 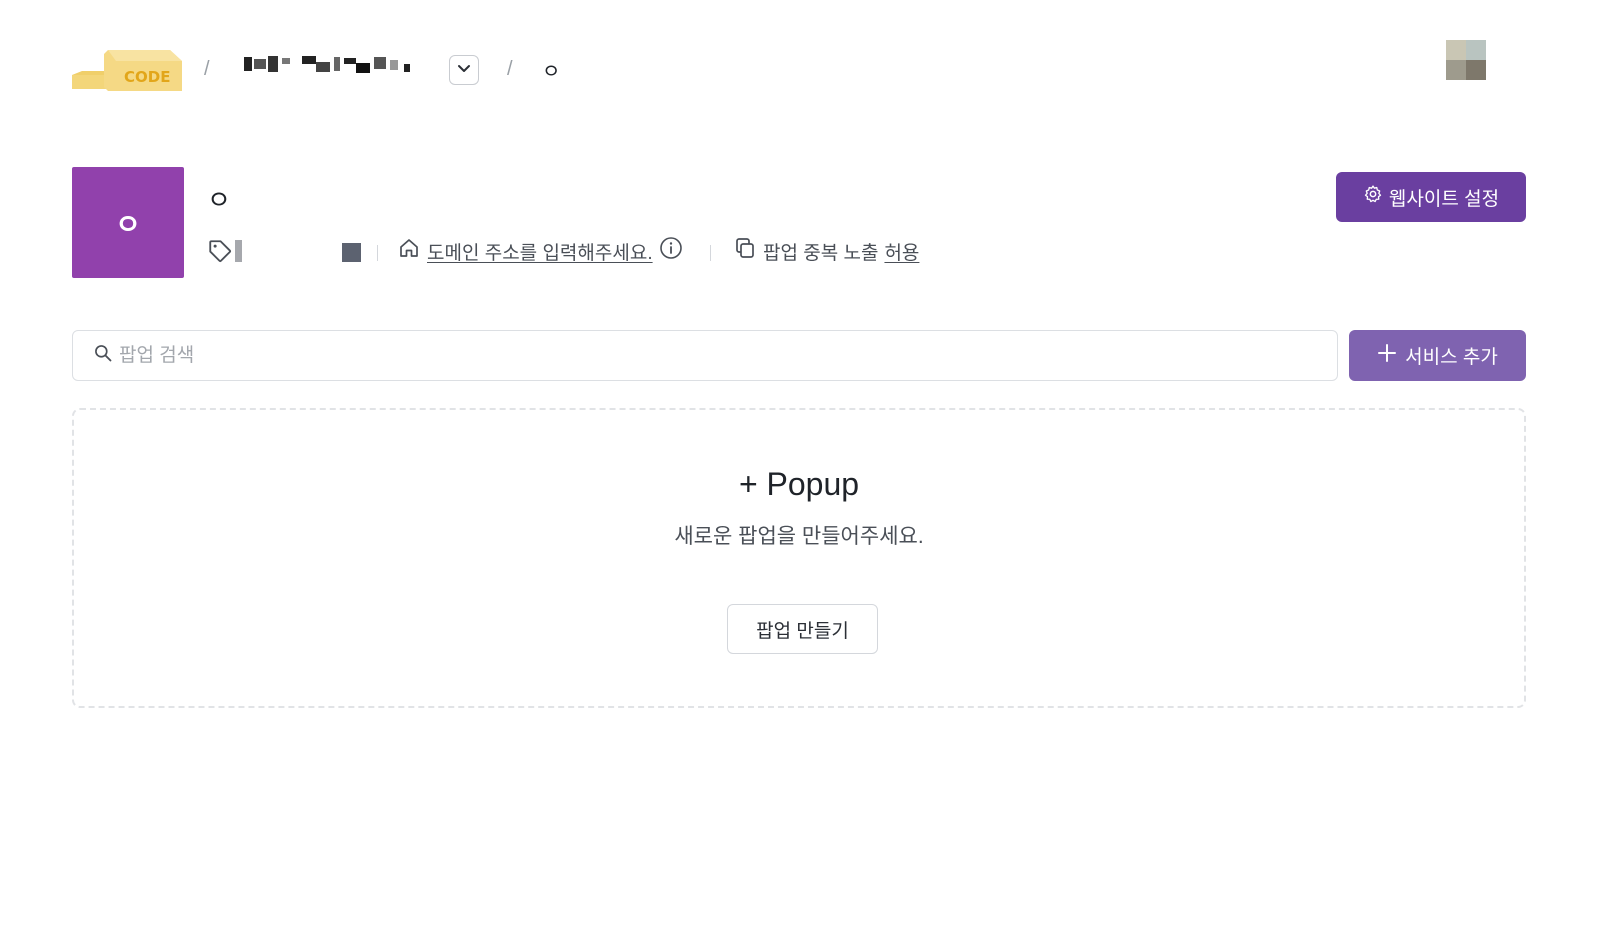 I want to click on organization-dropdown-button, so click(x=464, y=70).